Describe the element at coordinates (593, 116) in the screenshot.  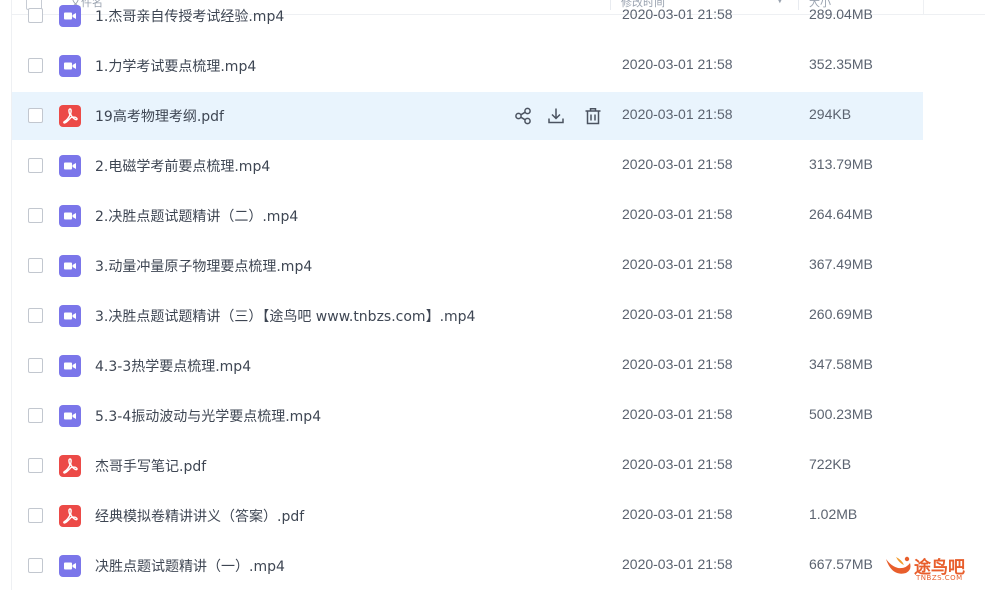
I see `delete-icon` at that location.